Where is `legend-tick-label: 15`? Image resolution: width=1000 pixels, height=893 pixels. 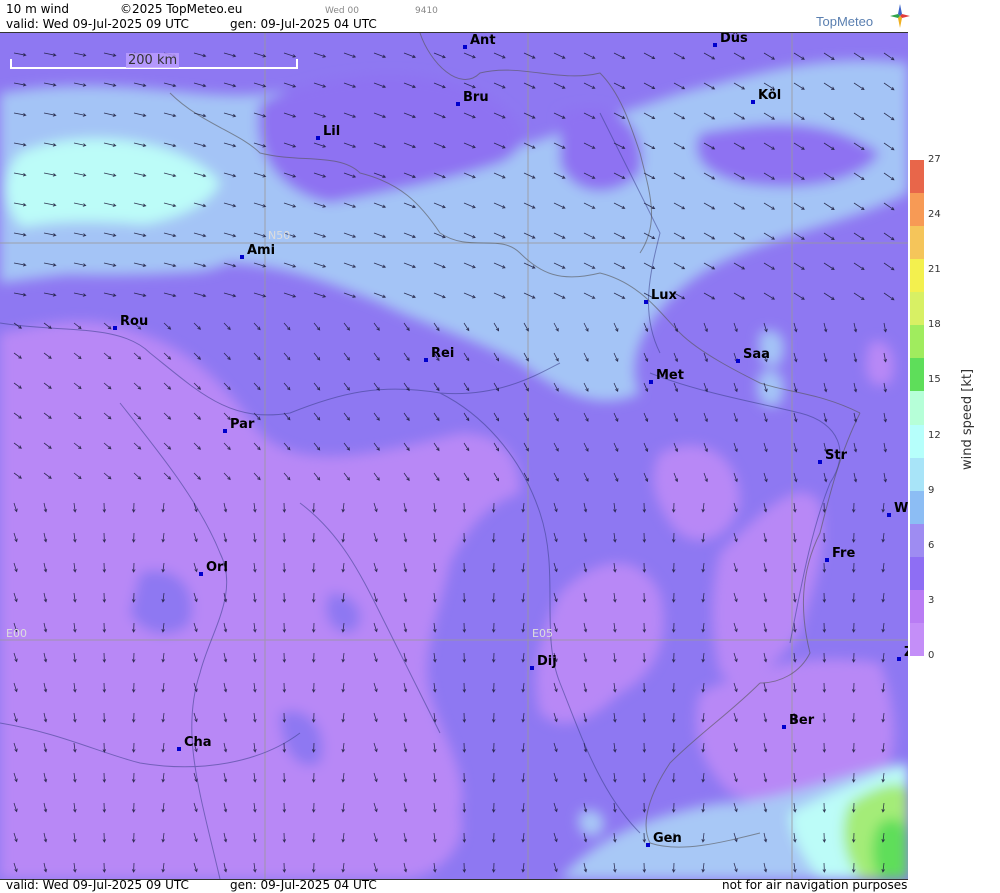 legend-tick-label: 15 is located at coordinates (934, 380).